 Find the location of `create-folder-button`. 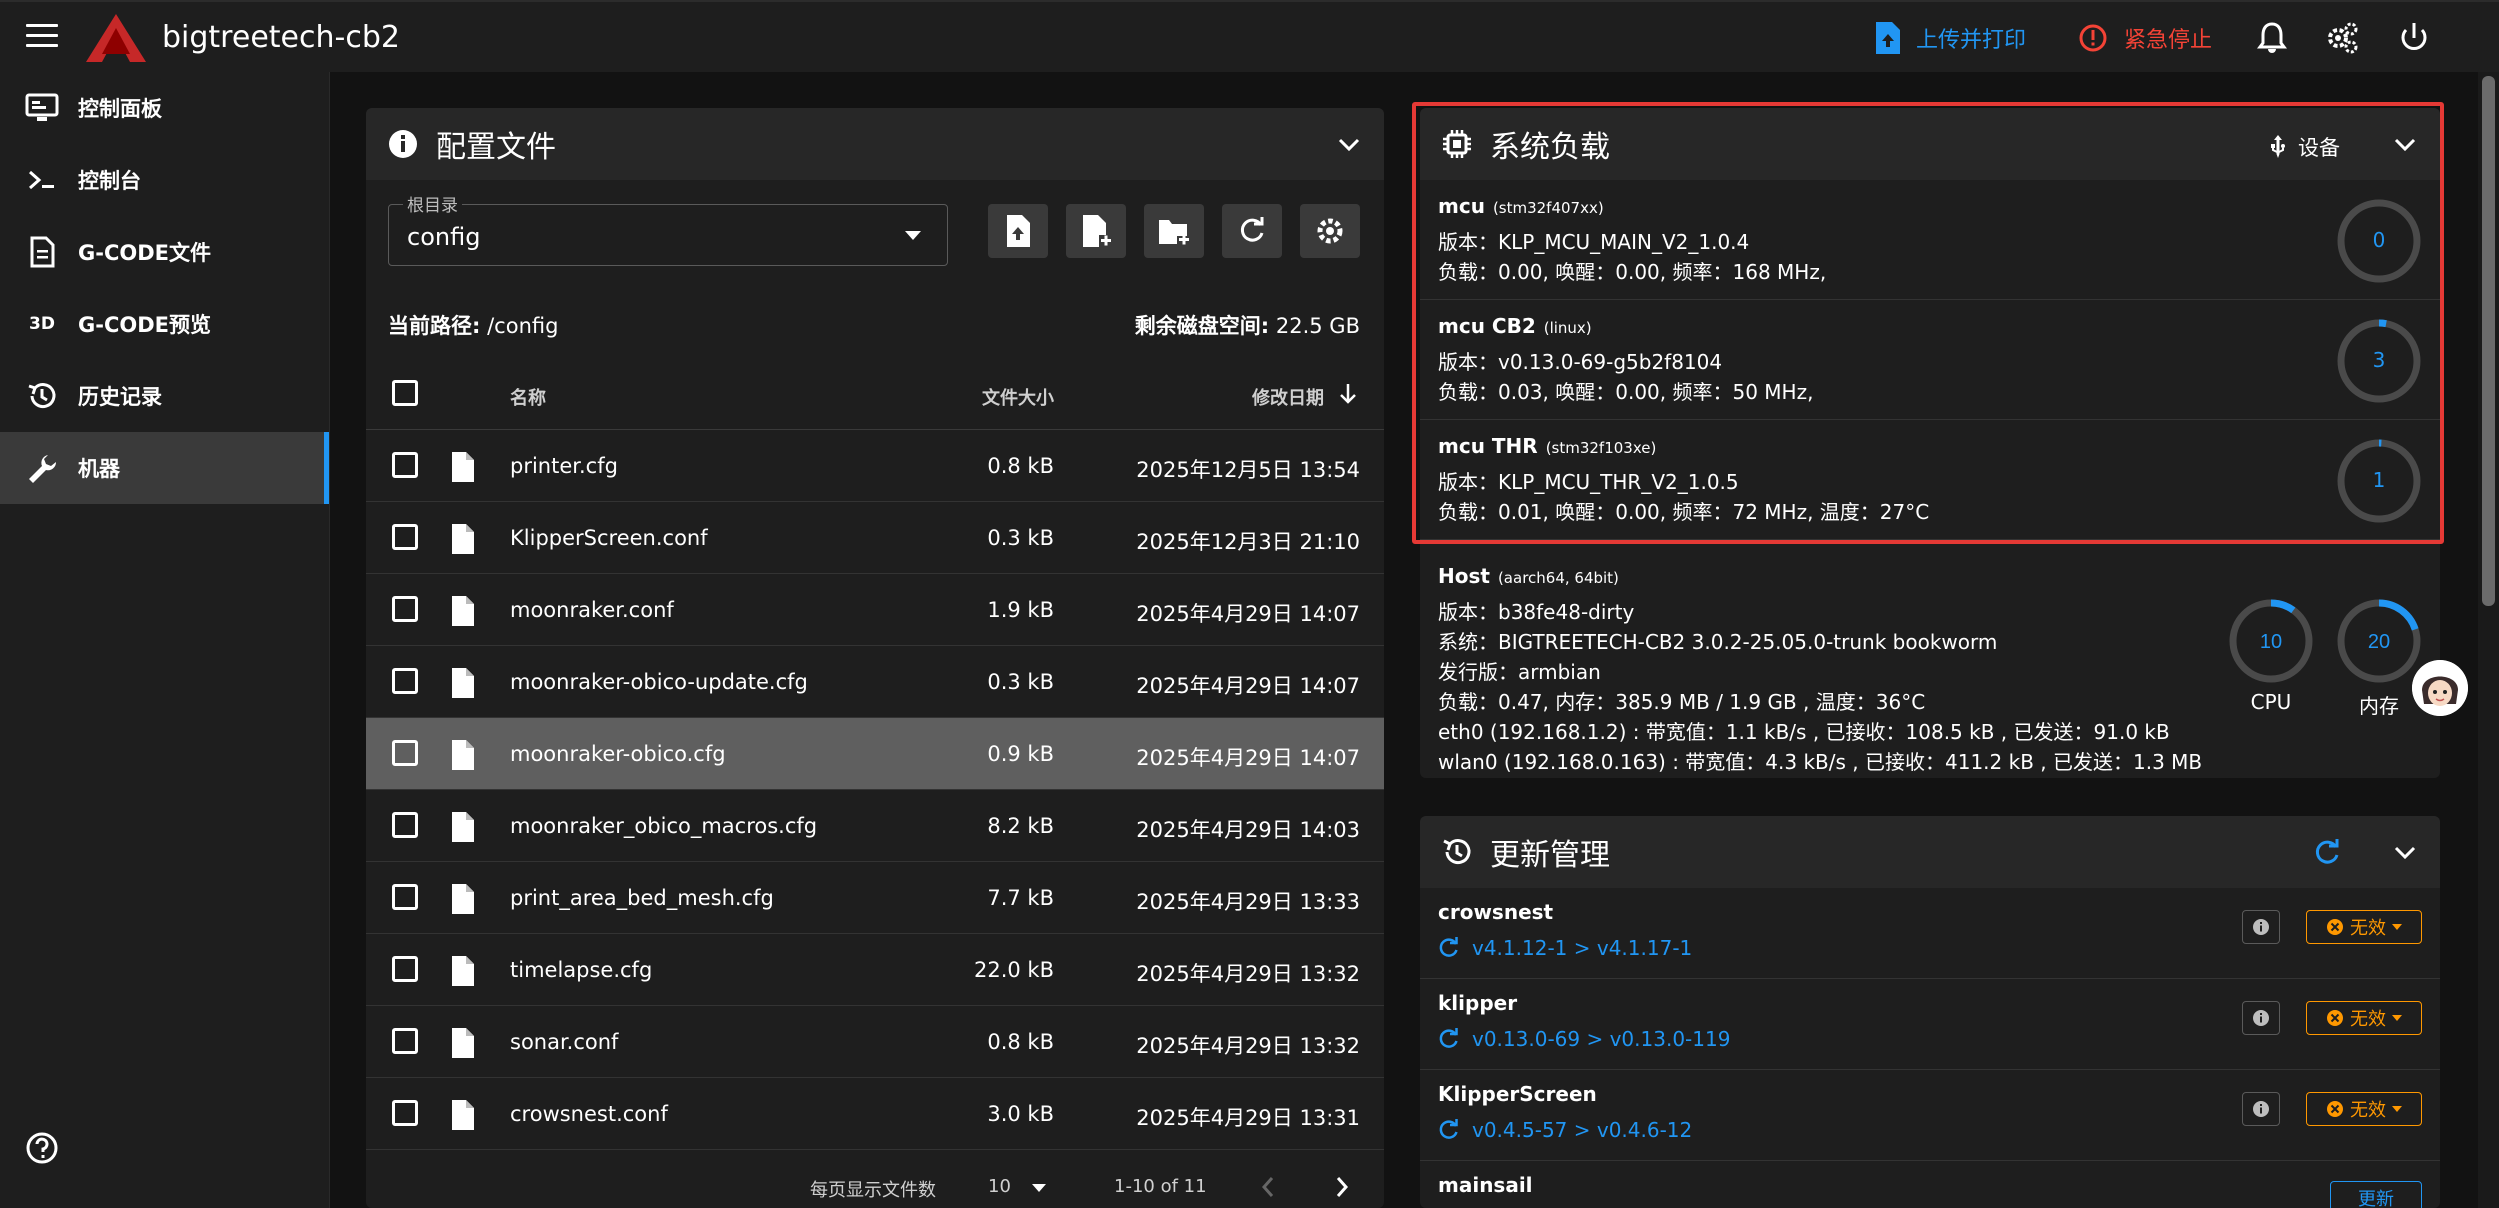

create-folder-button is located at coordinates (1174, 231).